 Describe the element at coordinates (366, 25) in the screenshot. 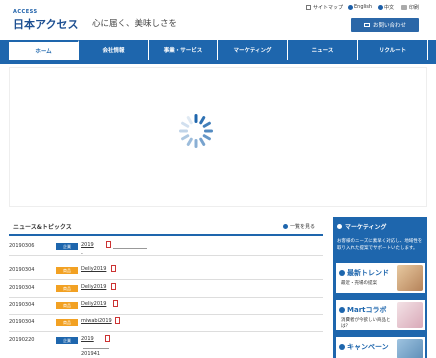

I see `mail-icon` at that location.